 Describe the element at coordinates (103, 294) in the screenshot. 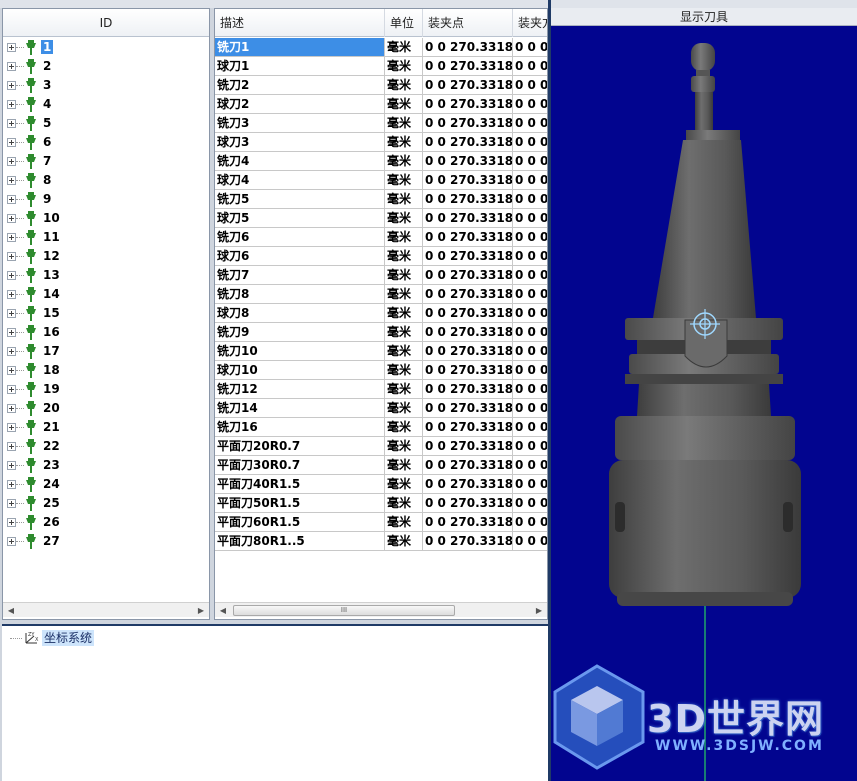

I see `tree-item: 14` at that location.